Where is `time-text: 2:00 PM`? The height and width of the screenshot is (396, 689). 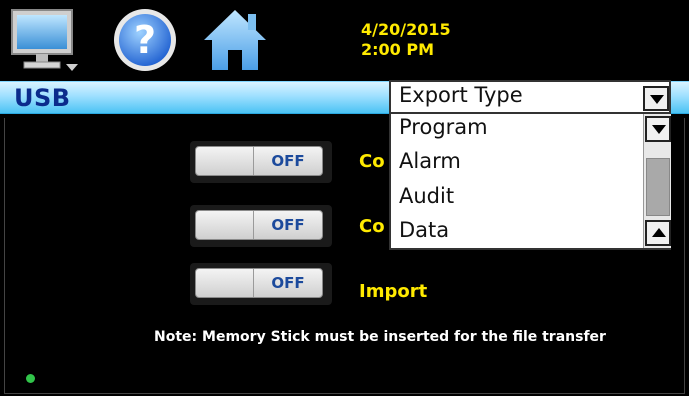
time-text: 2:00 PM is located at coordinates (398, 49).